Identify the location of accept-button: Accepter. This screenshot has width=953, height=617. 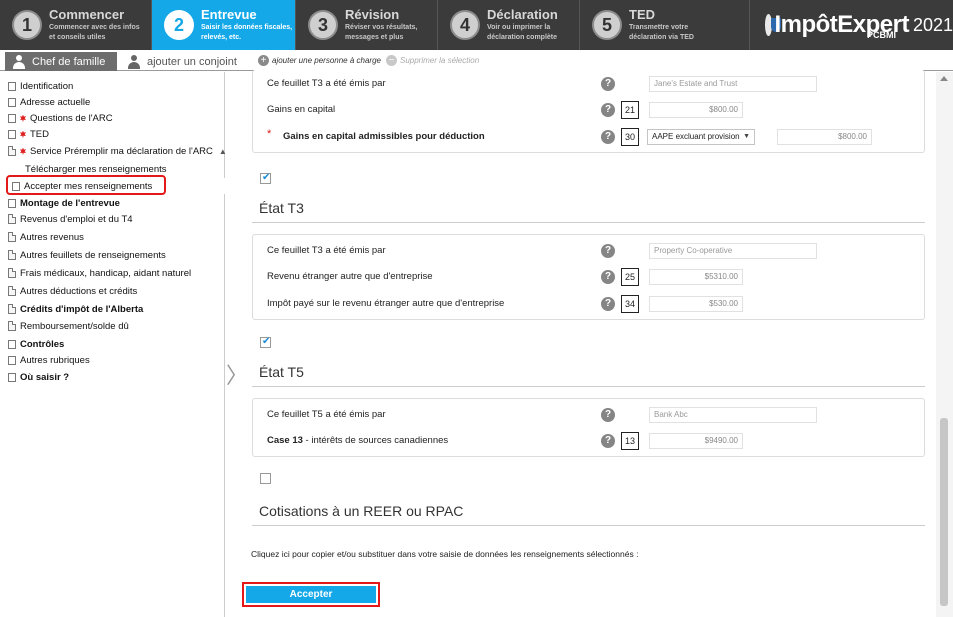
(311, 594).